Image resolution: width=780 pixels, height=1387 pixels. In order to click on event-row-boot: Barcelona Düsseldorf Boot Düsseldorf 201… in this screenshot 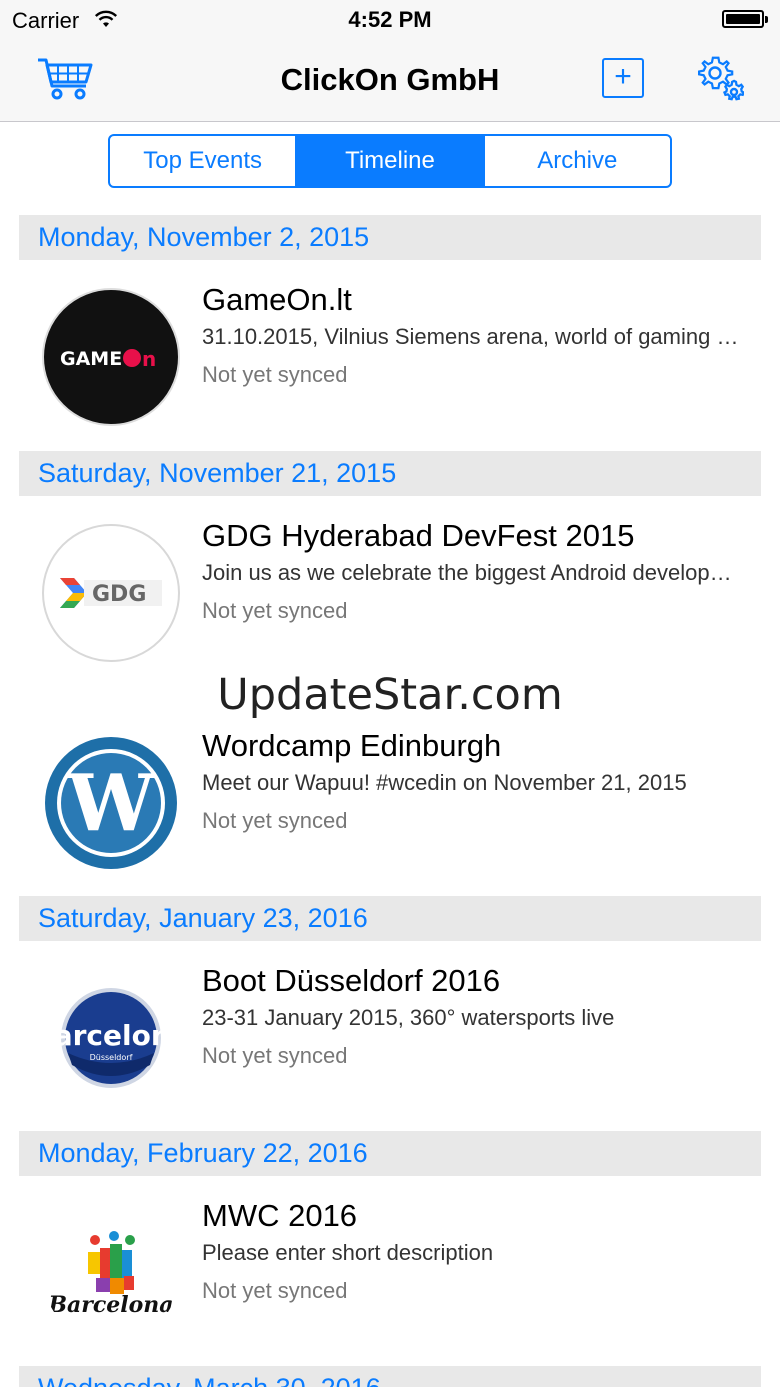, I will do `click(390, 1036)`.